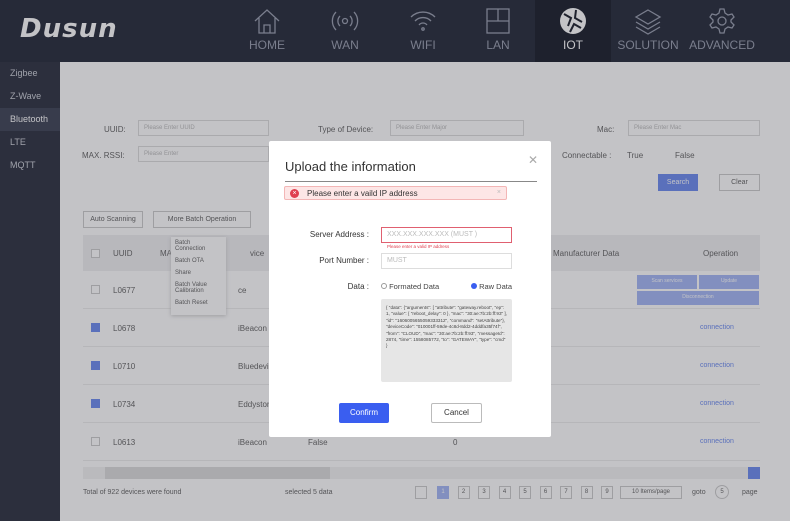 This screenshot has width=790, height=521. I want to click on port-number-input: MUST, so click(446, 261).